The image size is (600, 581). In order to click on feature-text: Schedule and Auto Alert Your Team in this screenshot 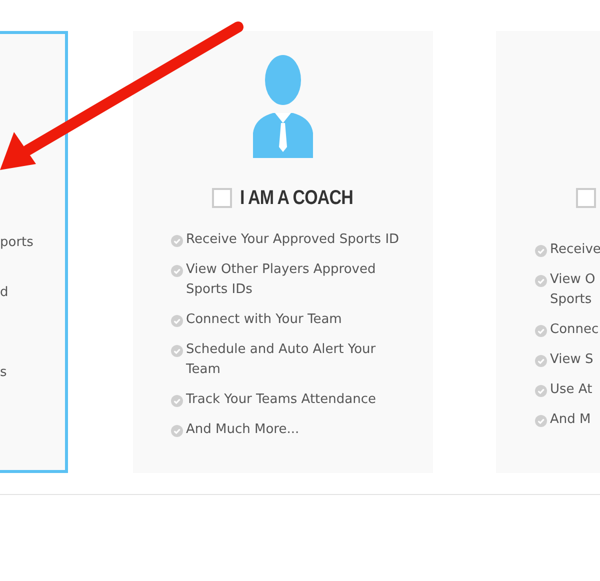, I will do `click(281, 360)`.